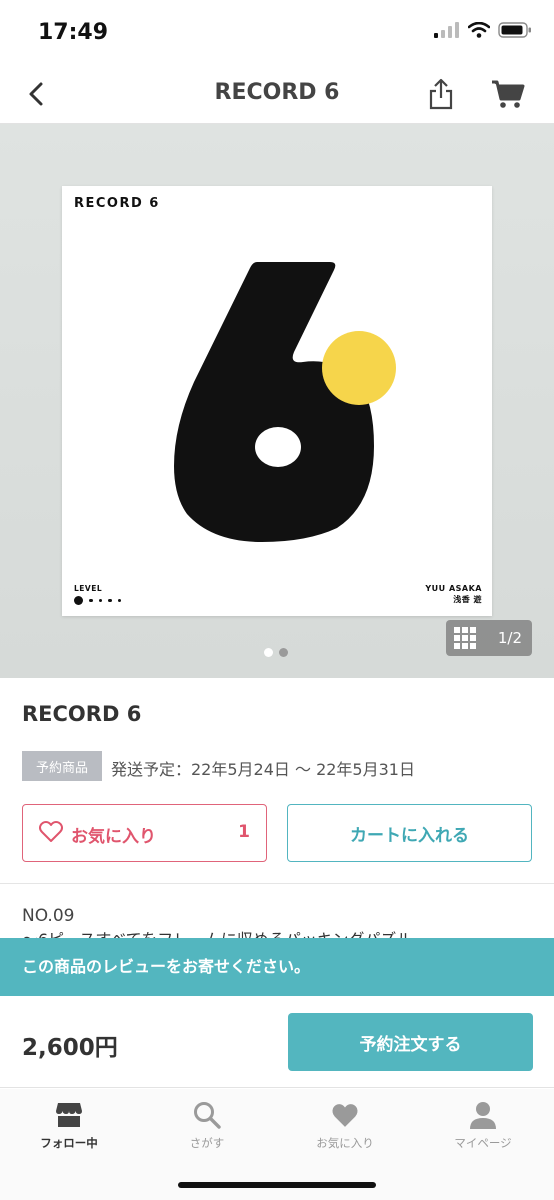 Image resolution: width=554 pixels, height=1200 pixels. What do you see at coordinates (410, 1042) in the screenshot?
I see `preorder-button: 予約注文する` at bounding box center [410, 1042].